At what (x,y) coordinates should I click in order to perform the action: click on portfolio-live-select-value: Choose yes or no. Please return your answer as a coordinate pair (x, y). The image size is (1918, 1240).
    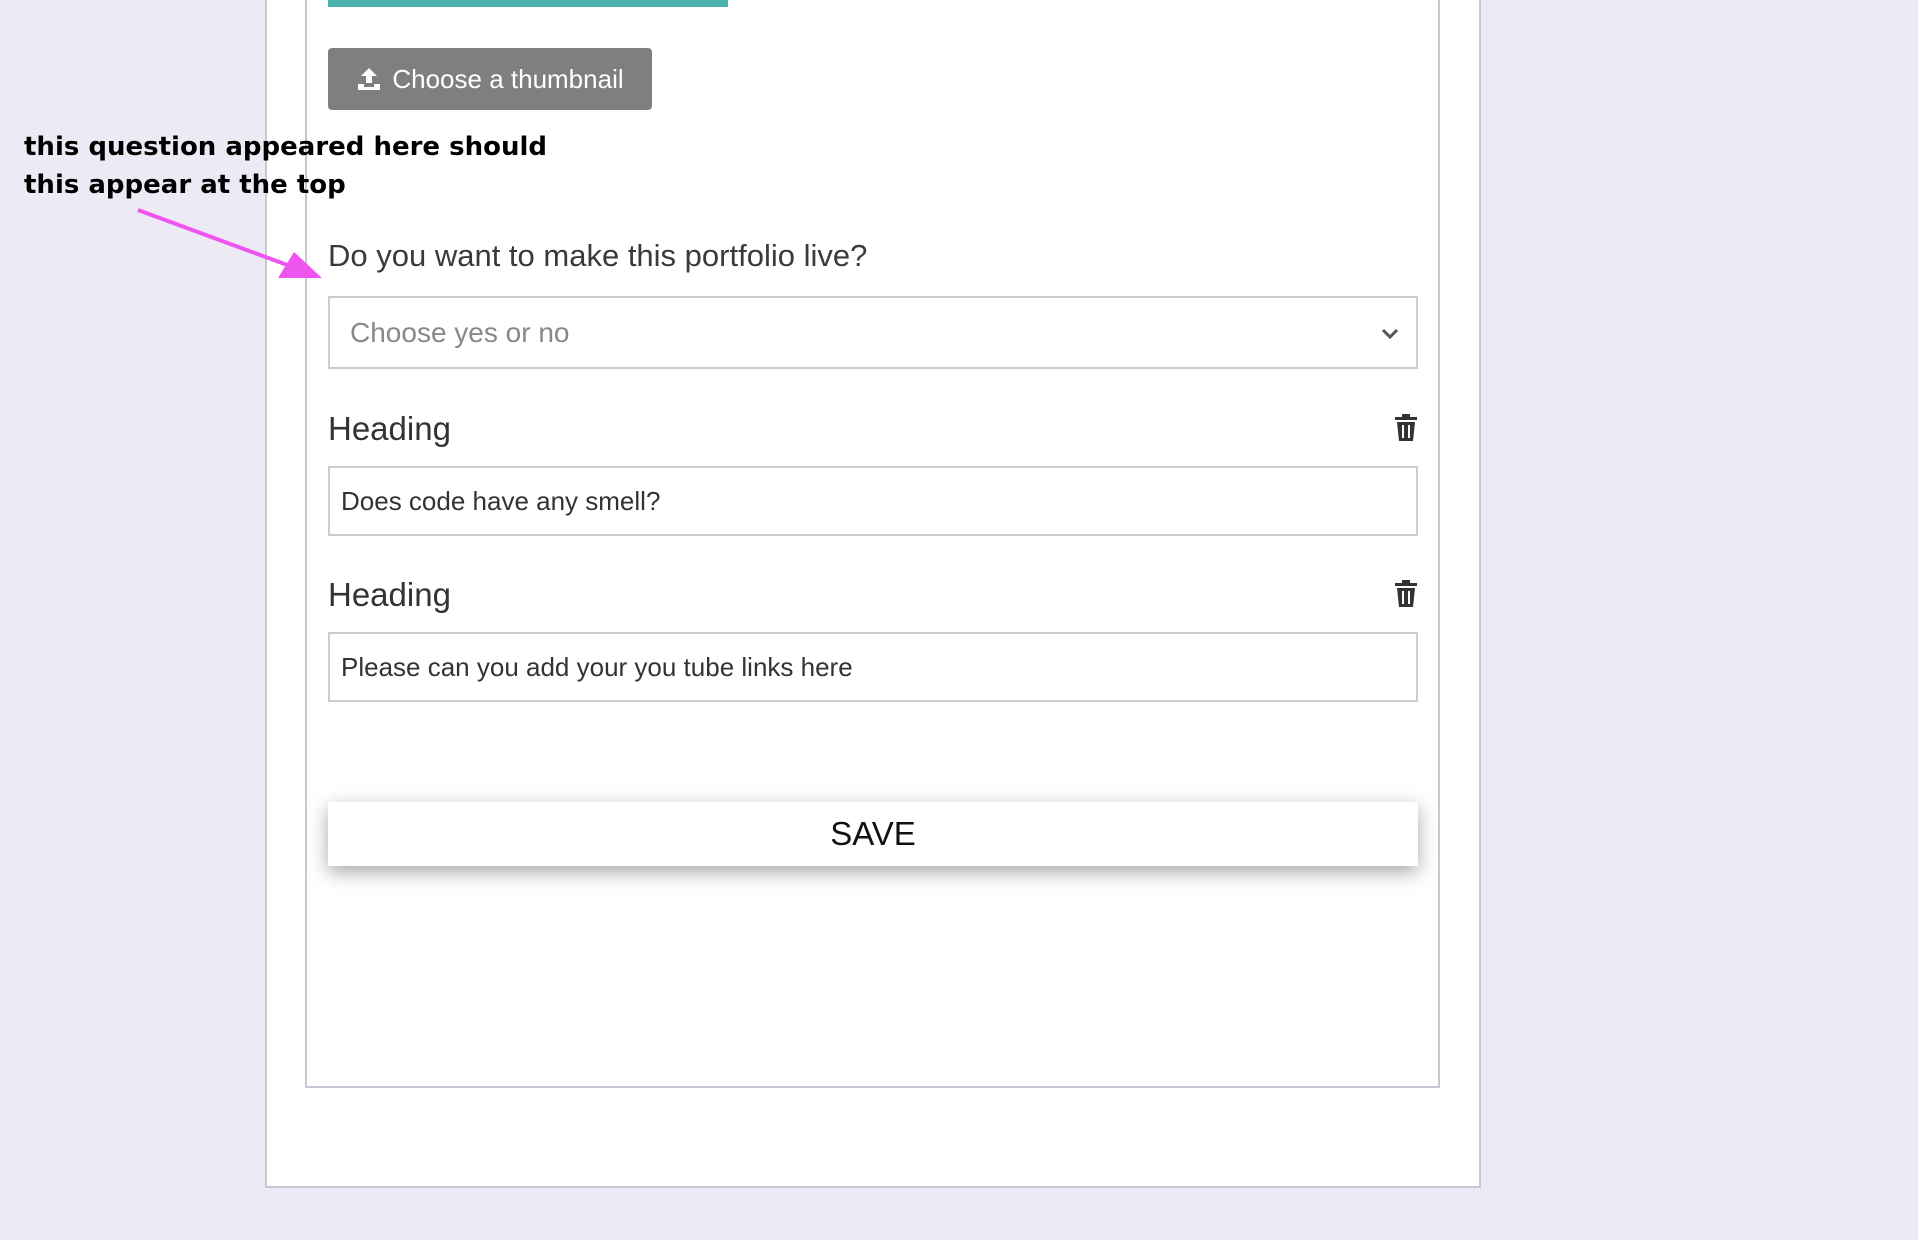
    Looking at the image, I should click on (460, 332).